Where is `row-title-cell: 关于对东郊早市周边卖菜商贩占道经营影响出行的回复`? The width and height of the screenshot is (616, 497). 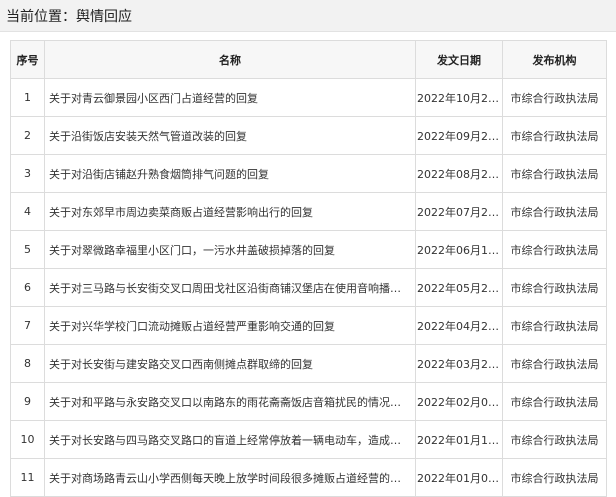 row-title-cell: 关于对东郊早市周边卖菜商贩占道经营影响出行的回复 is located at coordinates (230, 211).